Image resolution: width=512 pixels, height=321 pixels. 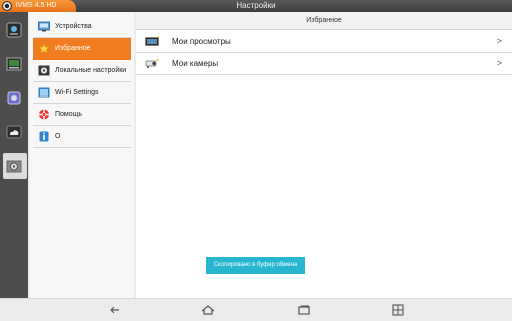 What do you see at coordinates (324, 64) in the screenshot?
I see `list-item-my-cameras: Мои камеры >` at bounding box center [324, 64].